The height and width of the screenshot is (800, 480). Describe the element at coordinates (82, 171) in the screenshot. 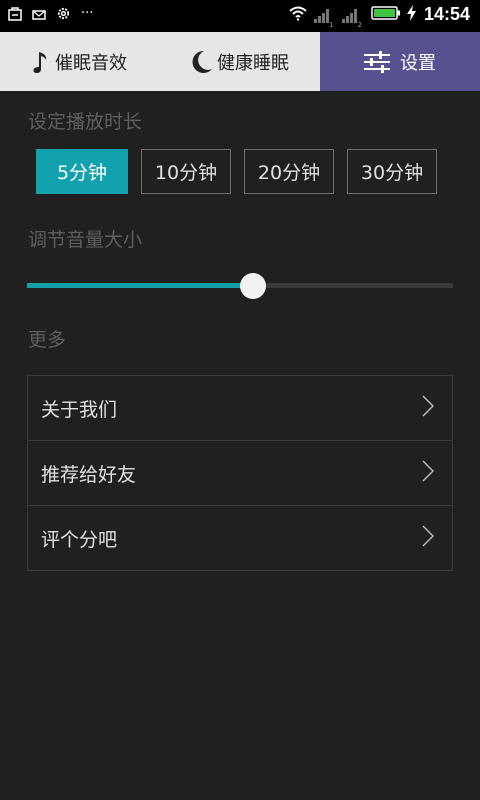

I see `duration-option-5min: 5分钟` at that location.